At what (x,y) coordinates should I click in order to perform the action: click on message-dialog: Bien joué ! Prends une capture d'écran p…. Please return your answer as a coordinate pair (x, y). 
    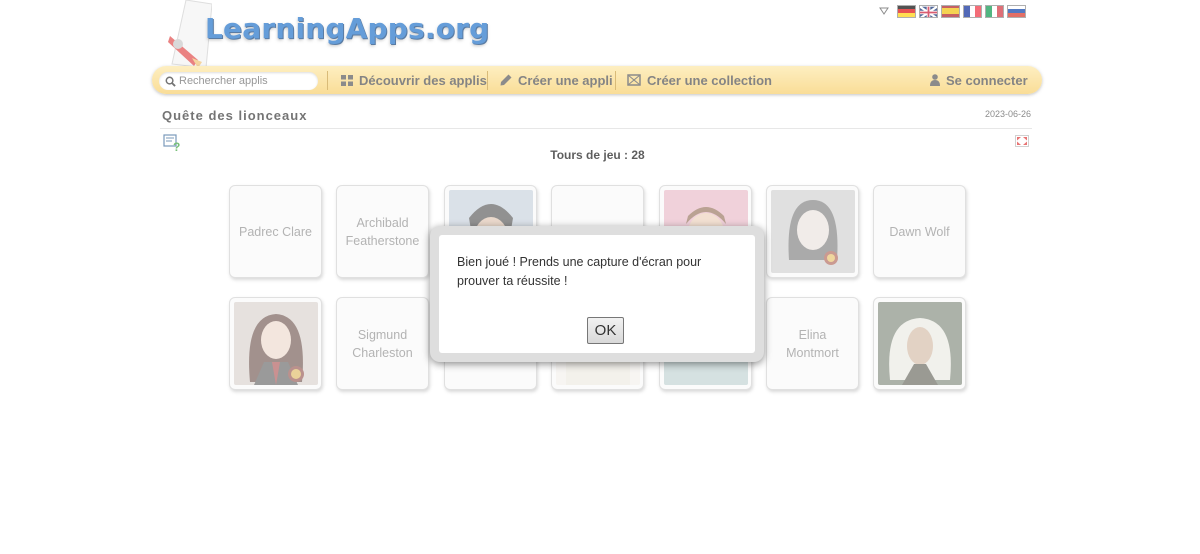
    Looking at the image, I should click on (597, 294).